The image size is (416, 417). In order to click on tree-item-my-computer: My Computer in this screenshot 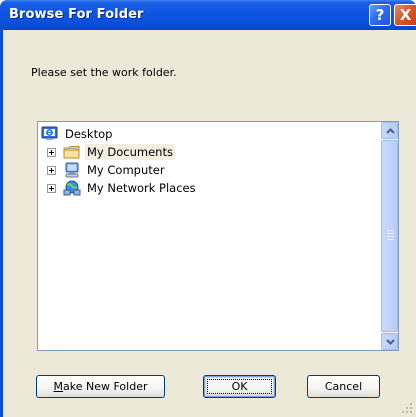, I will do `click(107, 170)`.